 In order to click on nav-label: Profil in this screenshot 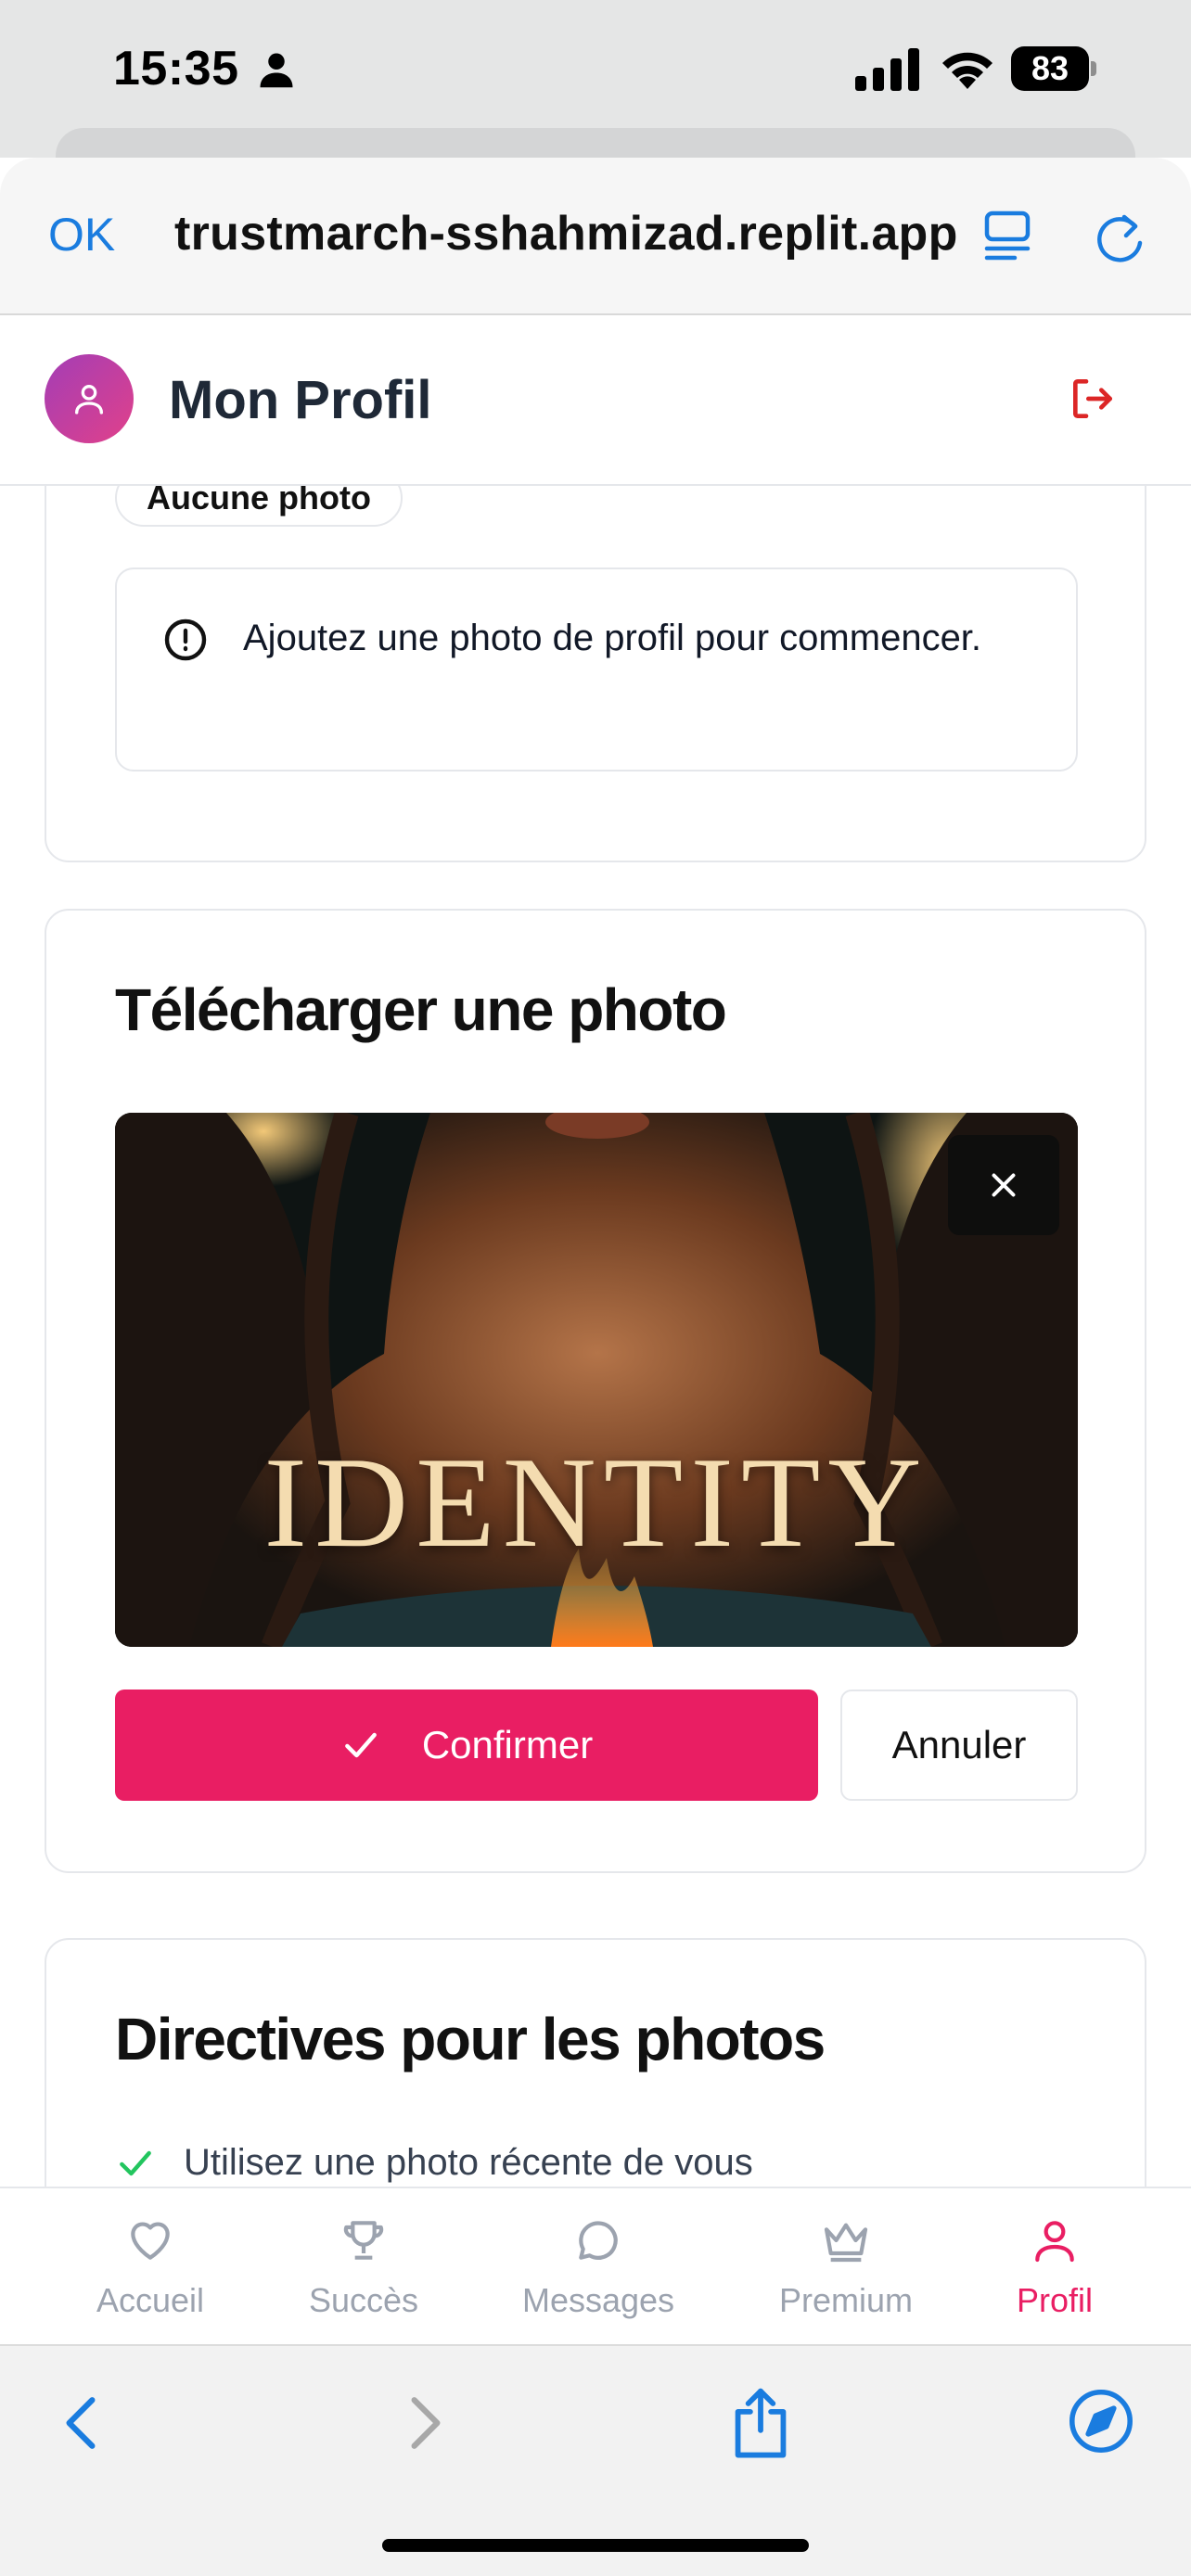, I will do `click(1055, 2300)`.